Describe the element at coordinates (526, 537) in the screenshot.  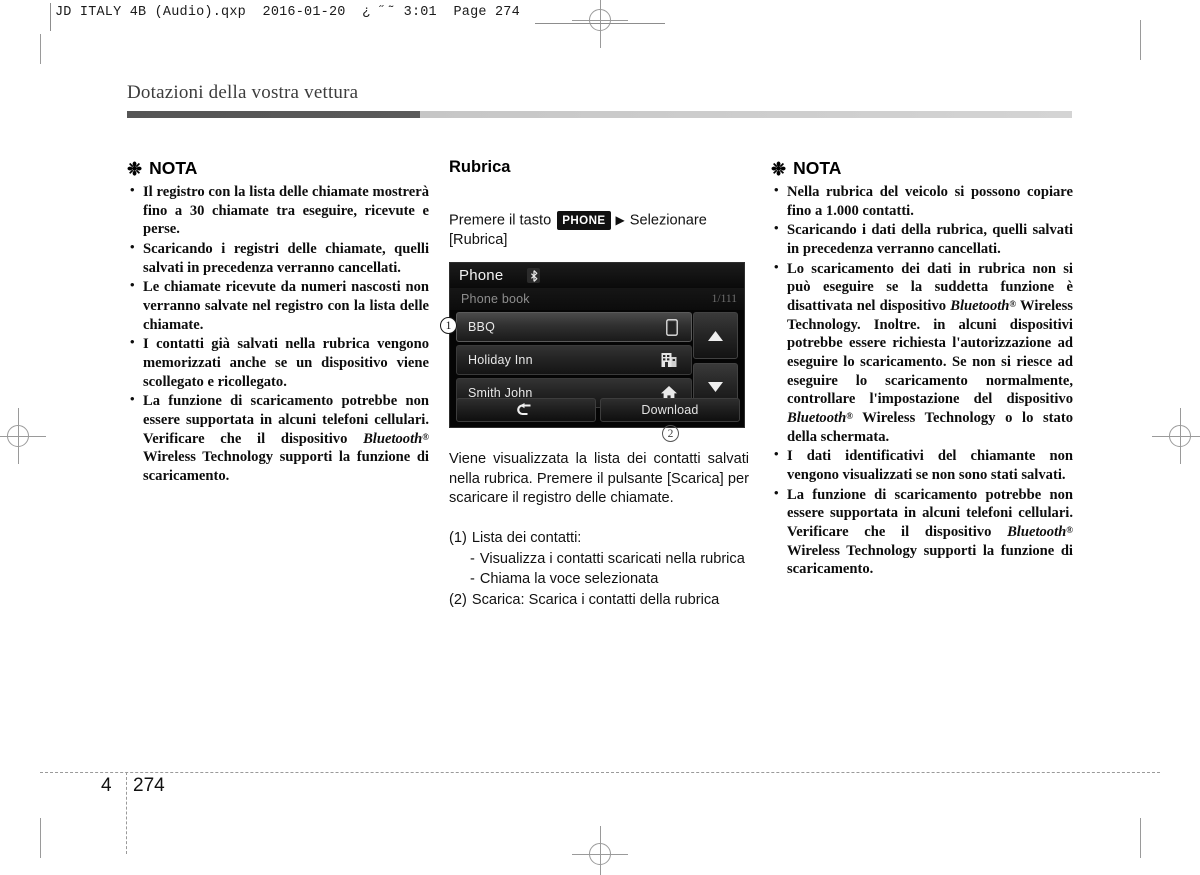
I see `legend-text: Lista dei contatti:` at that location.